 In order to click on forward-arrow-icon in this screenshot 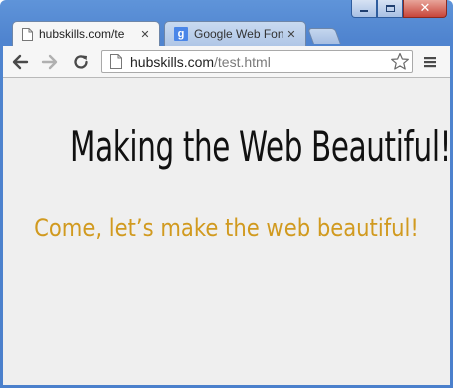, I will do `click(49, 62)`.